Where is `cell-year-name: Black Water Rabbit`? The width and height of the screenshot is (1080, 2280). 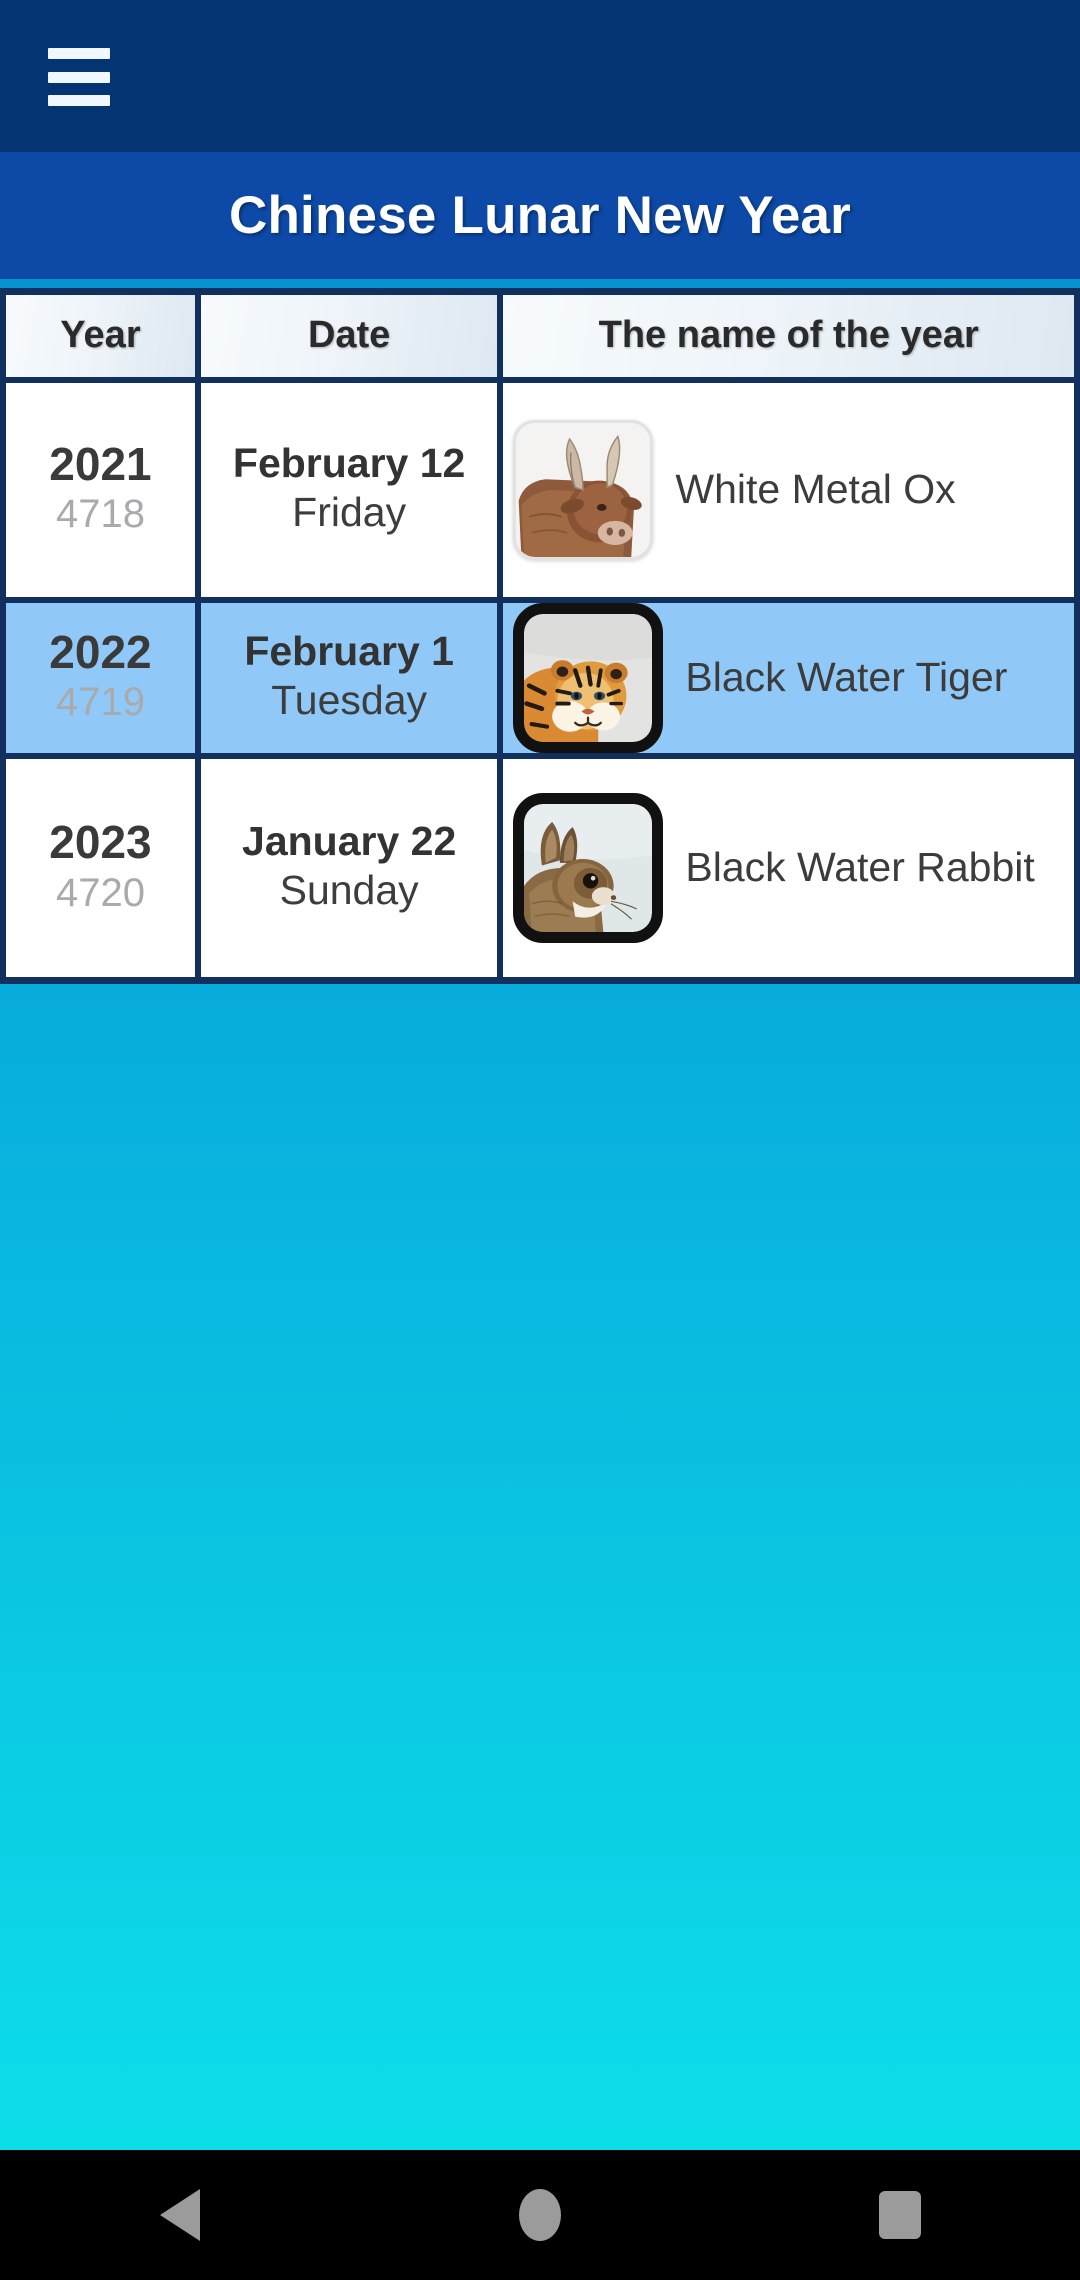
cell-year-name: Black Water Rabbit is located at coordinates (788, 868).